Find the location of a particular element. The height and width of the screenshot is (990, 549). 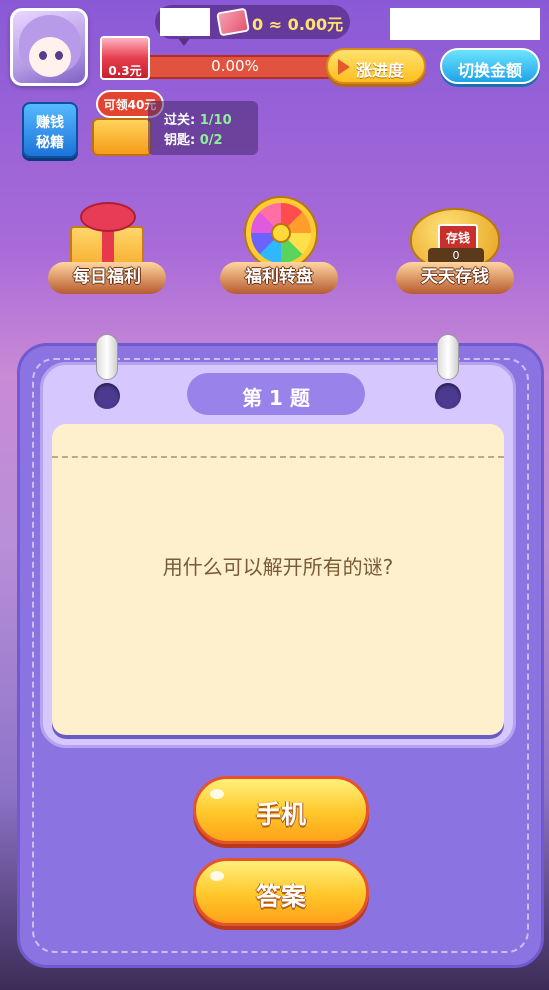

answer-option-button: 手机 is located at coordinates (281, 810).